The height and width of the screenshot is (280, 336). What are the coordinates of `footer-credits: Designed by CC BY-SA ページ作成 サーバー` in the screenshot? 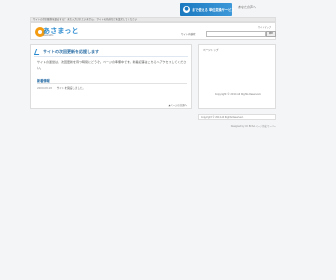 It's located at (153, 126).